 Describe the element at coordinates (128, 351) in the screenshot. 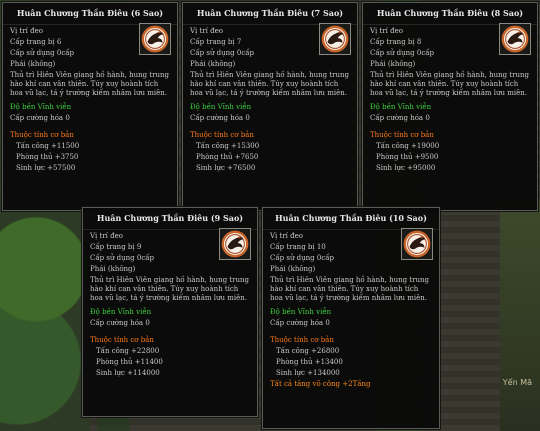

I see `stat-attack: Tấn công +22800` at that location.